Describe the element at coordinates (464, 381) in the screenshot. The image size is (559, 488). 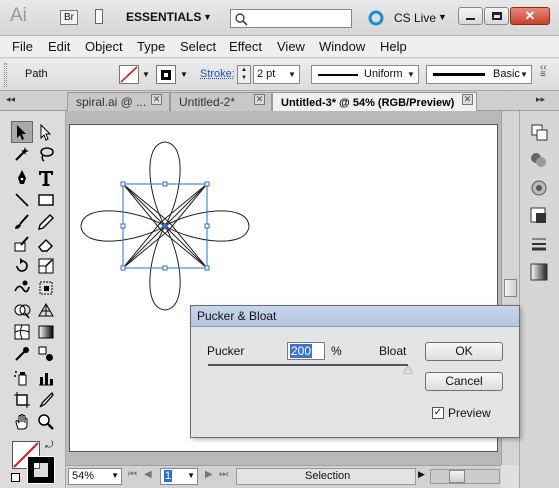
I see `cancel-button: Cancel` at that location.